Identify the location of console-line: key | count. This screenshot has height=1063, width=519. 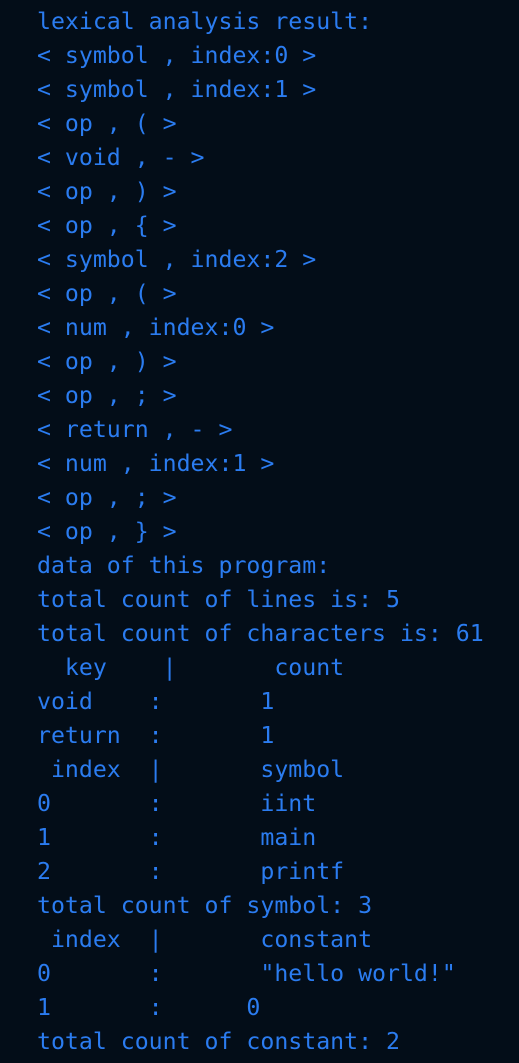
(191, 667).